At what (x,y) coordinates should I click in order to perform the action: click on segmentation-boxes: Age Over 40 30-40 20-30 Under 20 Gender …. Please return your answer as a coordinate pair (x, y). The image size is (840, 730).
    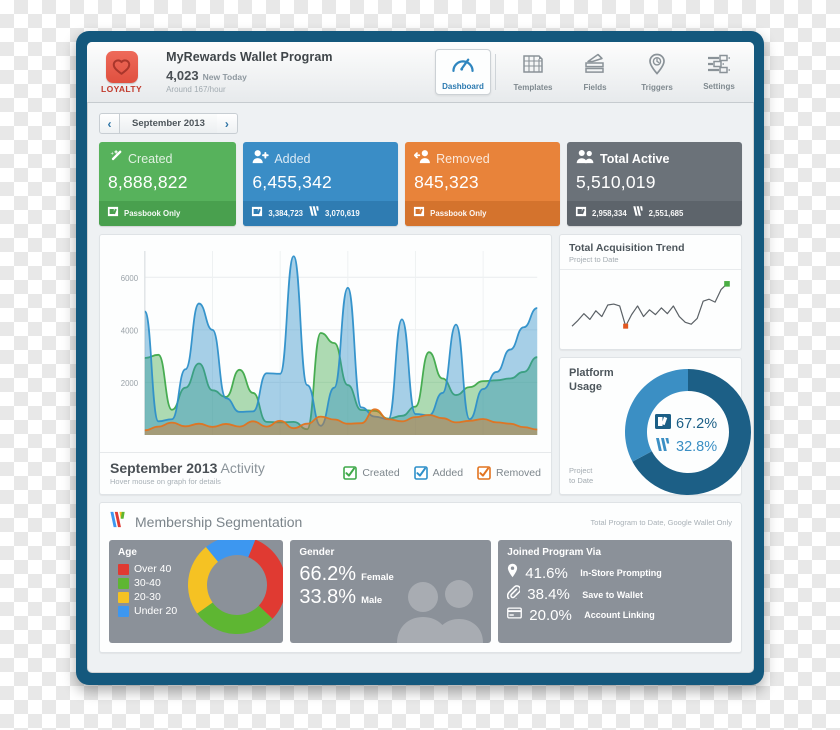
    Looking at the image, I should click on (421, 591).